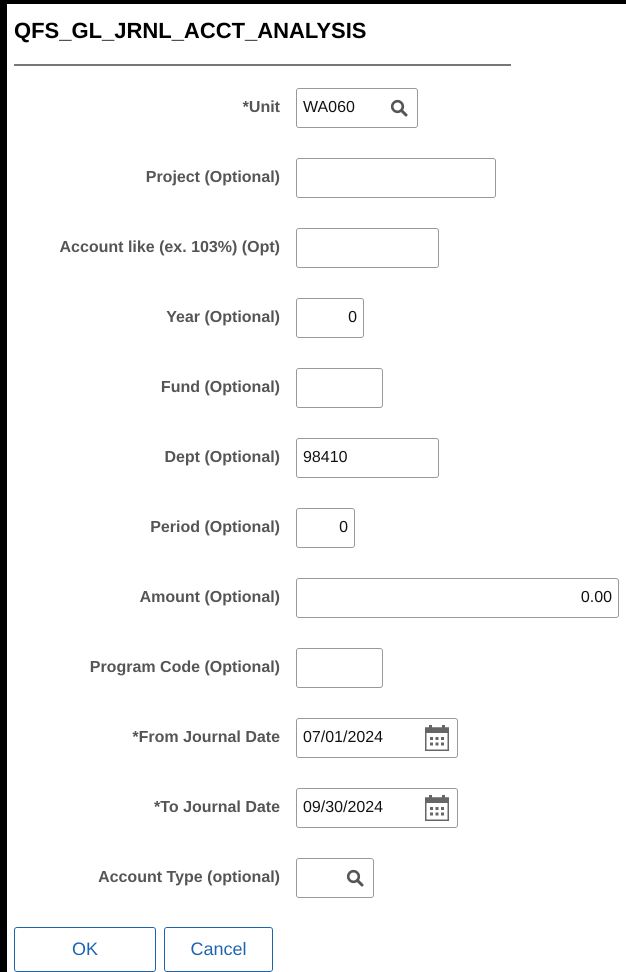 This screenshot has height=972, width=626. Describe the element at coordinates (377, 738) in the screenshot. I see `date-field: 07/01/2024` at that location.